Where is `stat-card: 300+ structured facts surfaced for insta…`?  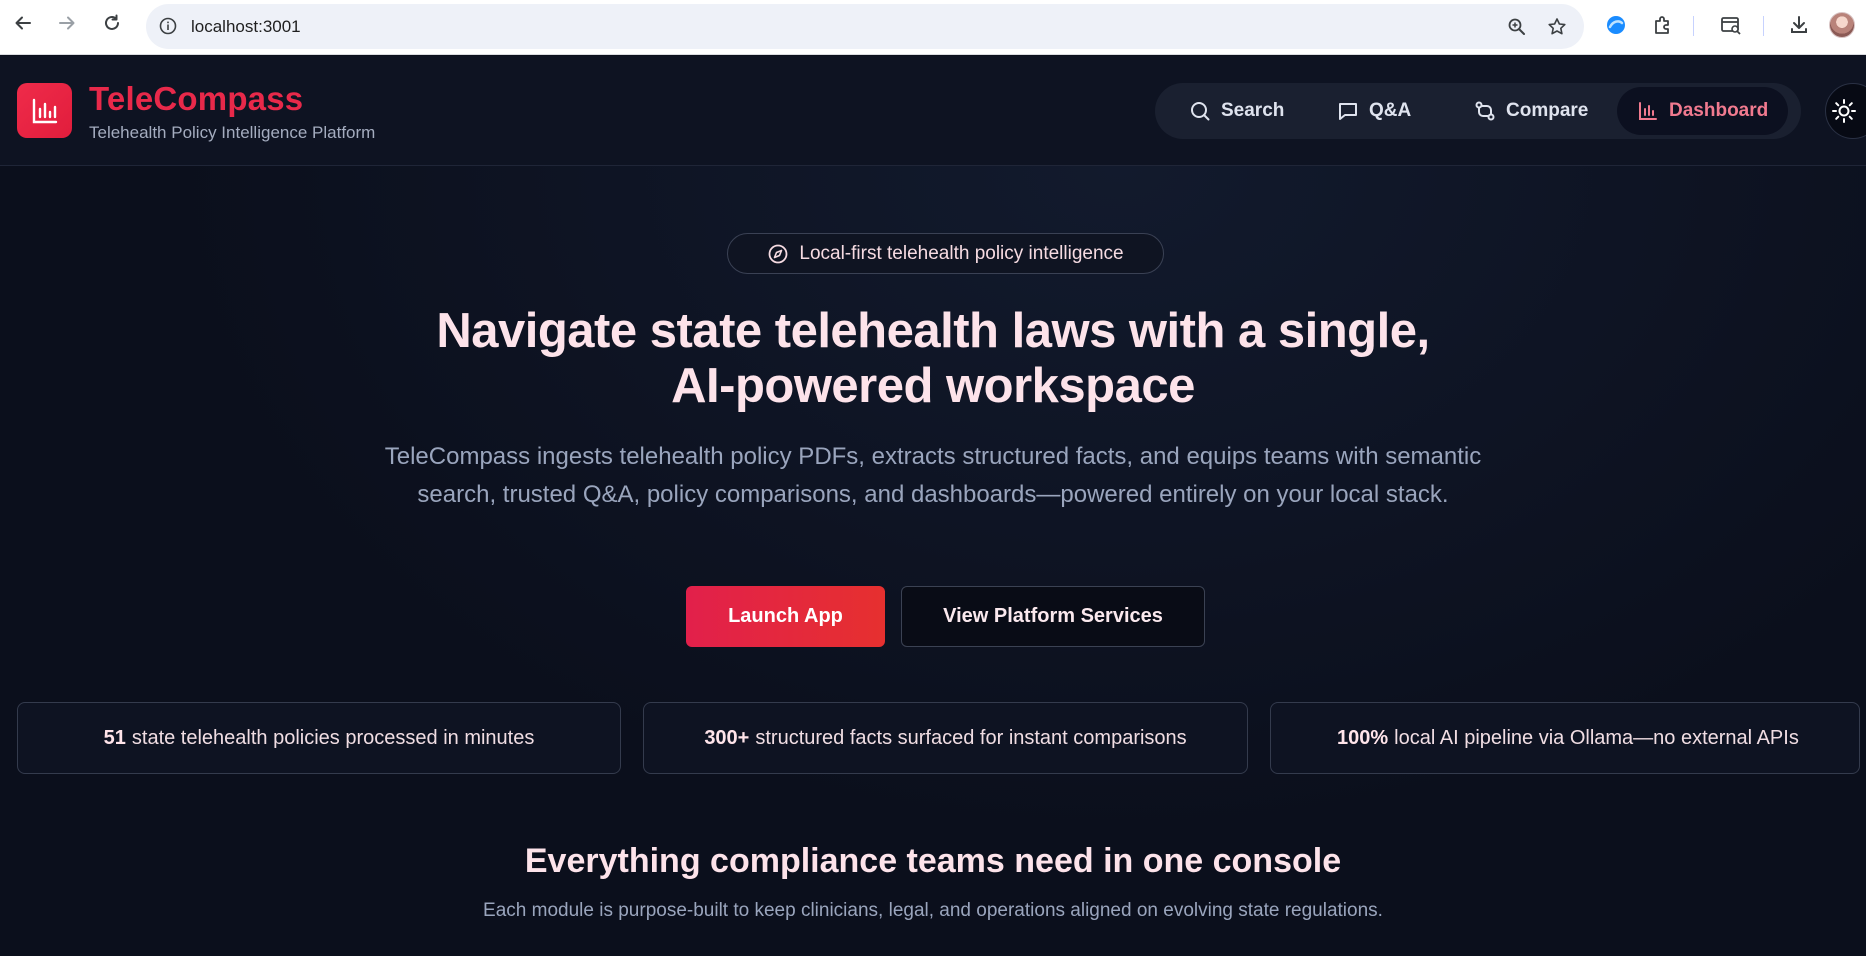 stat-card: 300+ structured facts surfaced for insta… is located at coordinates (945, 738).